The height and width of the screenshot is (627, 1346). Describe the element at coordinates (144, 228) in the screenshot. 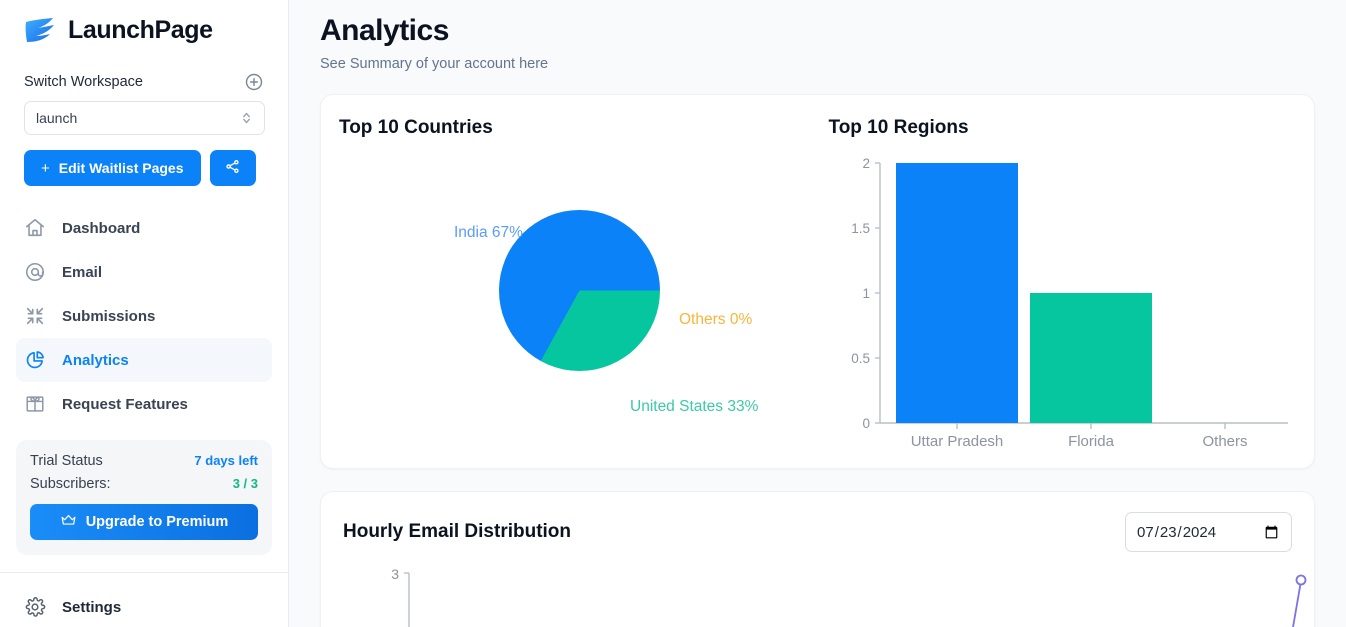

I see `sidebar-item-dashboard: Dashboard` at that location.